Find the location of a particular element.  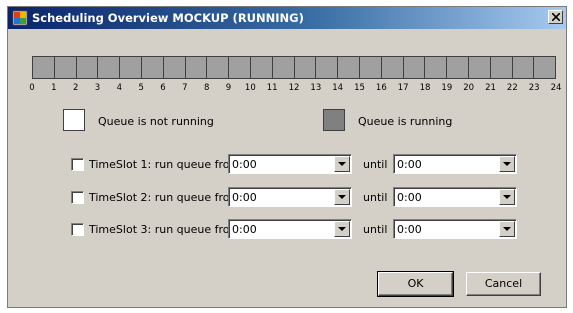

timeline-tick-16: 16 is located at coordinates (381, 88).